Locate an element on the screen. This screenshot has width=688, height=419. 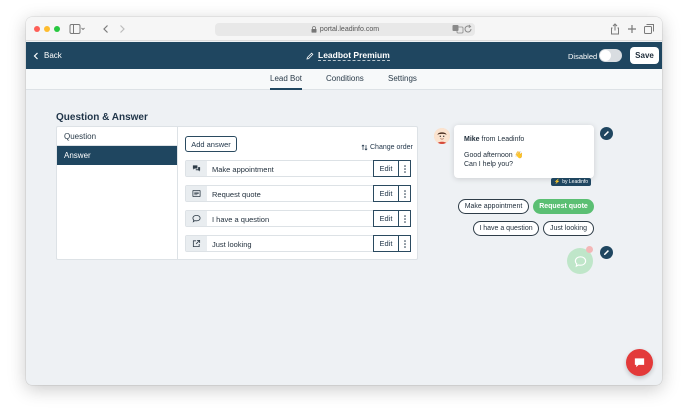
back-button: Back is located at coordinates (47, 55).